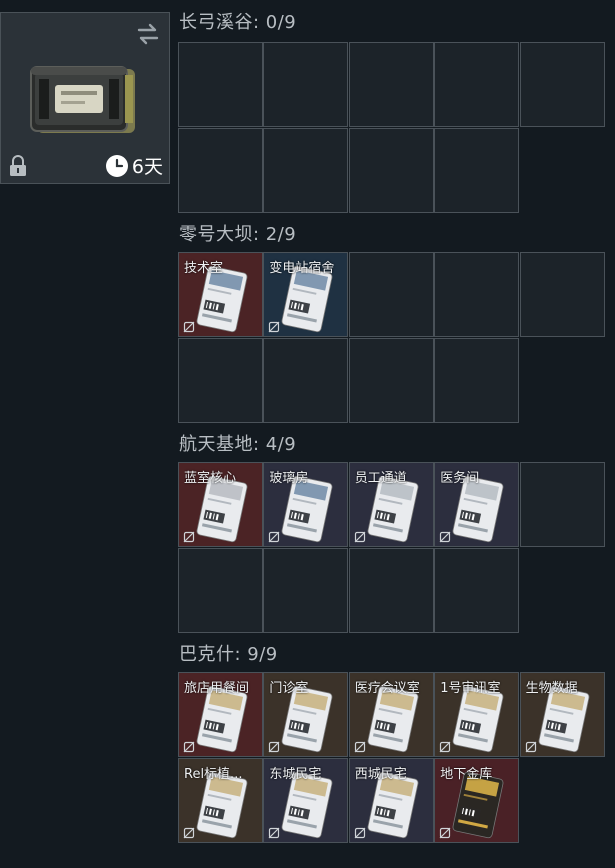 Image resolution: width=615 pixels, height=868 pixels. I want to click on keycard-grid, so click(392, 128).